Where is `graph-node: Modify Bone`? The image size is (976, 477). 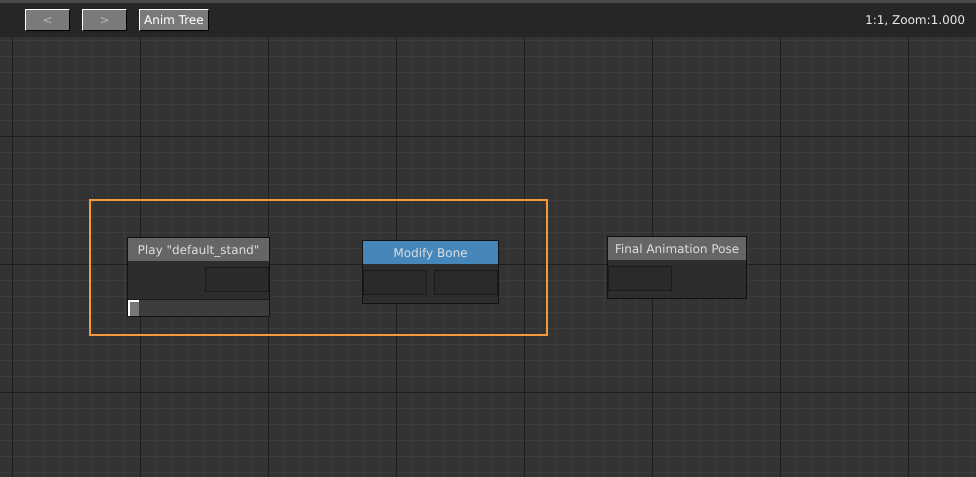
graph-node: Modify Bone is located at coordinates (430, 272).